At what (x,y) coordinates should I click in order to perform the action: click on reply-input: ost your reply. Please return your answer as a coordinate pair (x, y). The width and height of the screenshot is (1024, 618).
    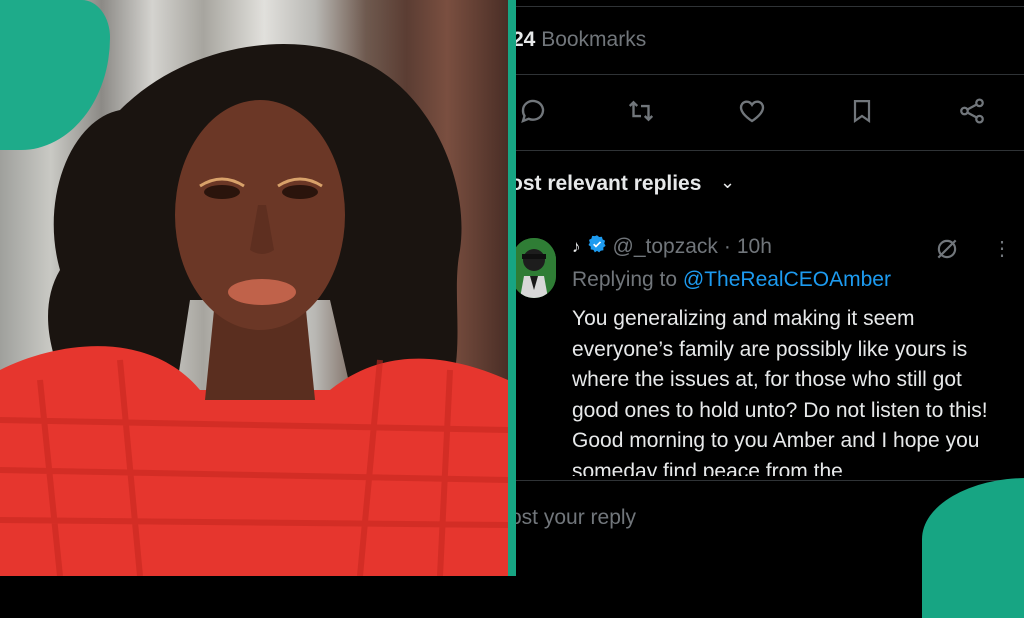
    Looking at the image, I should click on (576, 518).